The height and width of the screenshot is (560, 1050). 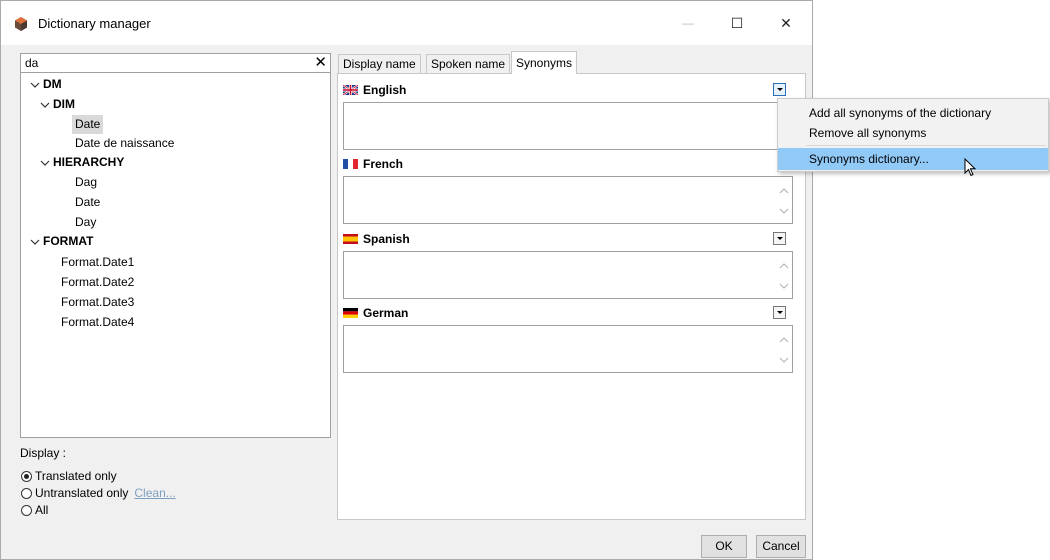 I want to click on close-icon: ✕, so click(x=786, y=22).